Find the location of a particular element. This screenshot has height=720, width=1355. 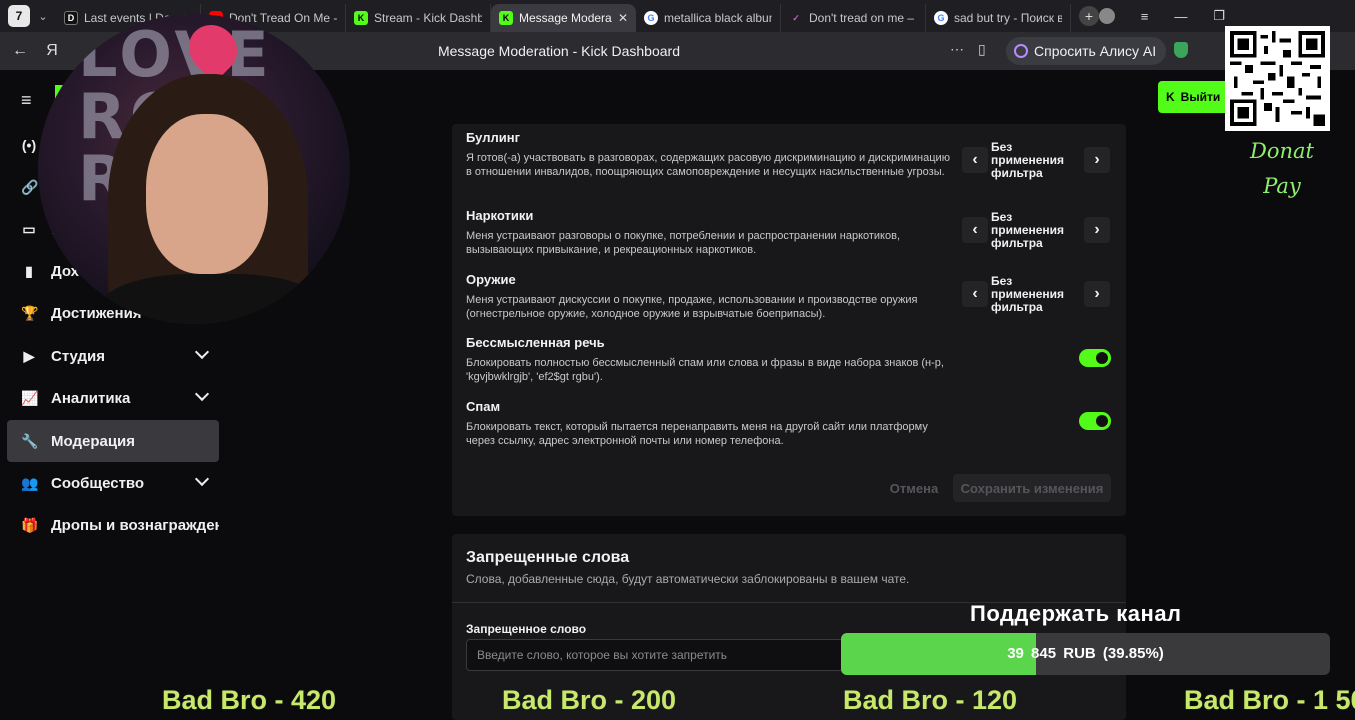

tab-google-metallica: G metallica black albun is located at coordinates (708, 18).